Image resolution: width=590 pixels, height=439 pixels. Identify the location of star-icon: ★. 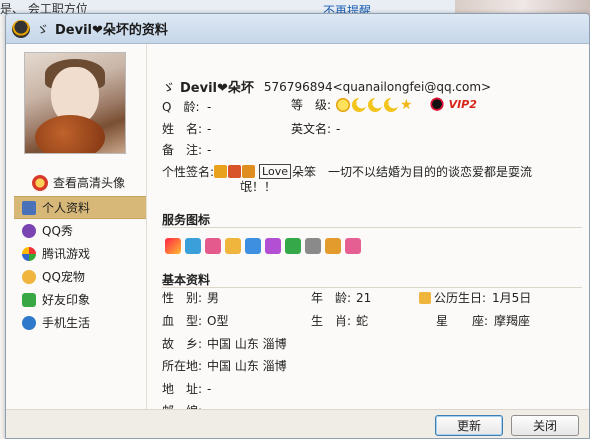
(406, 104).